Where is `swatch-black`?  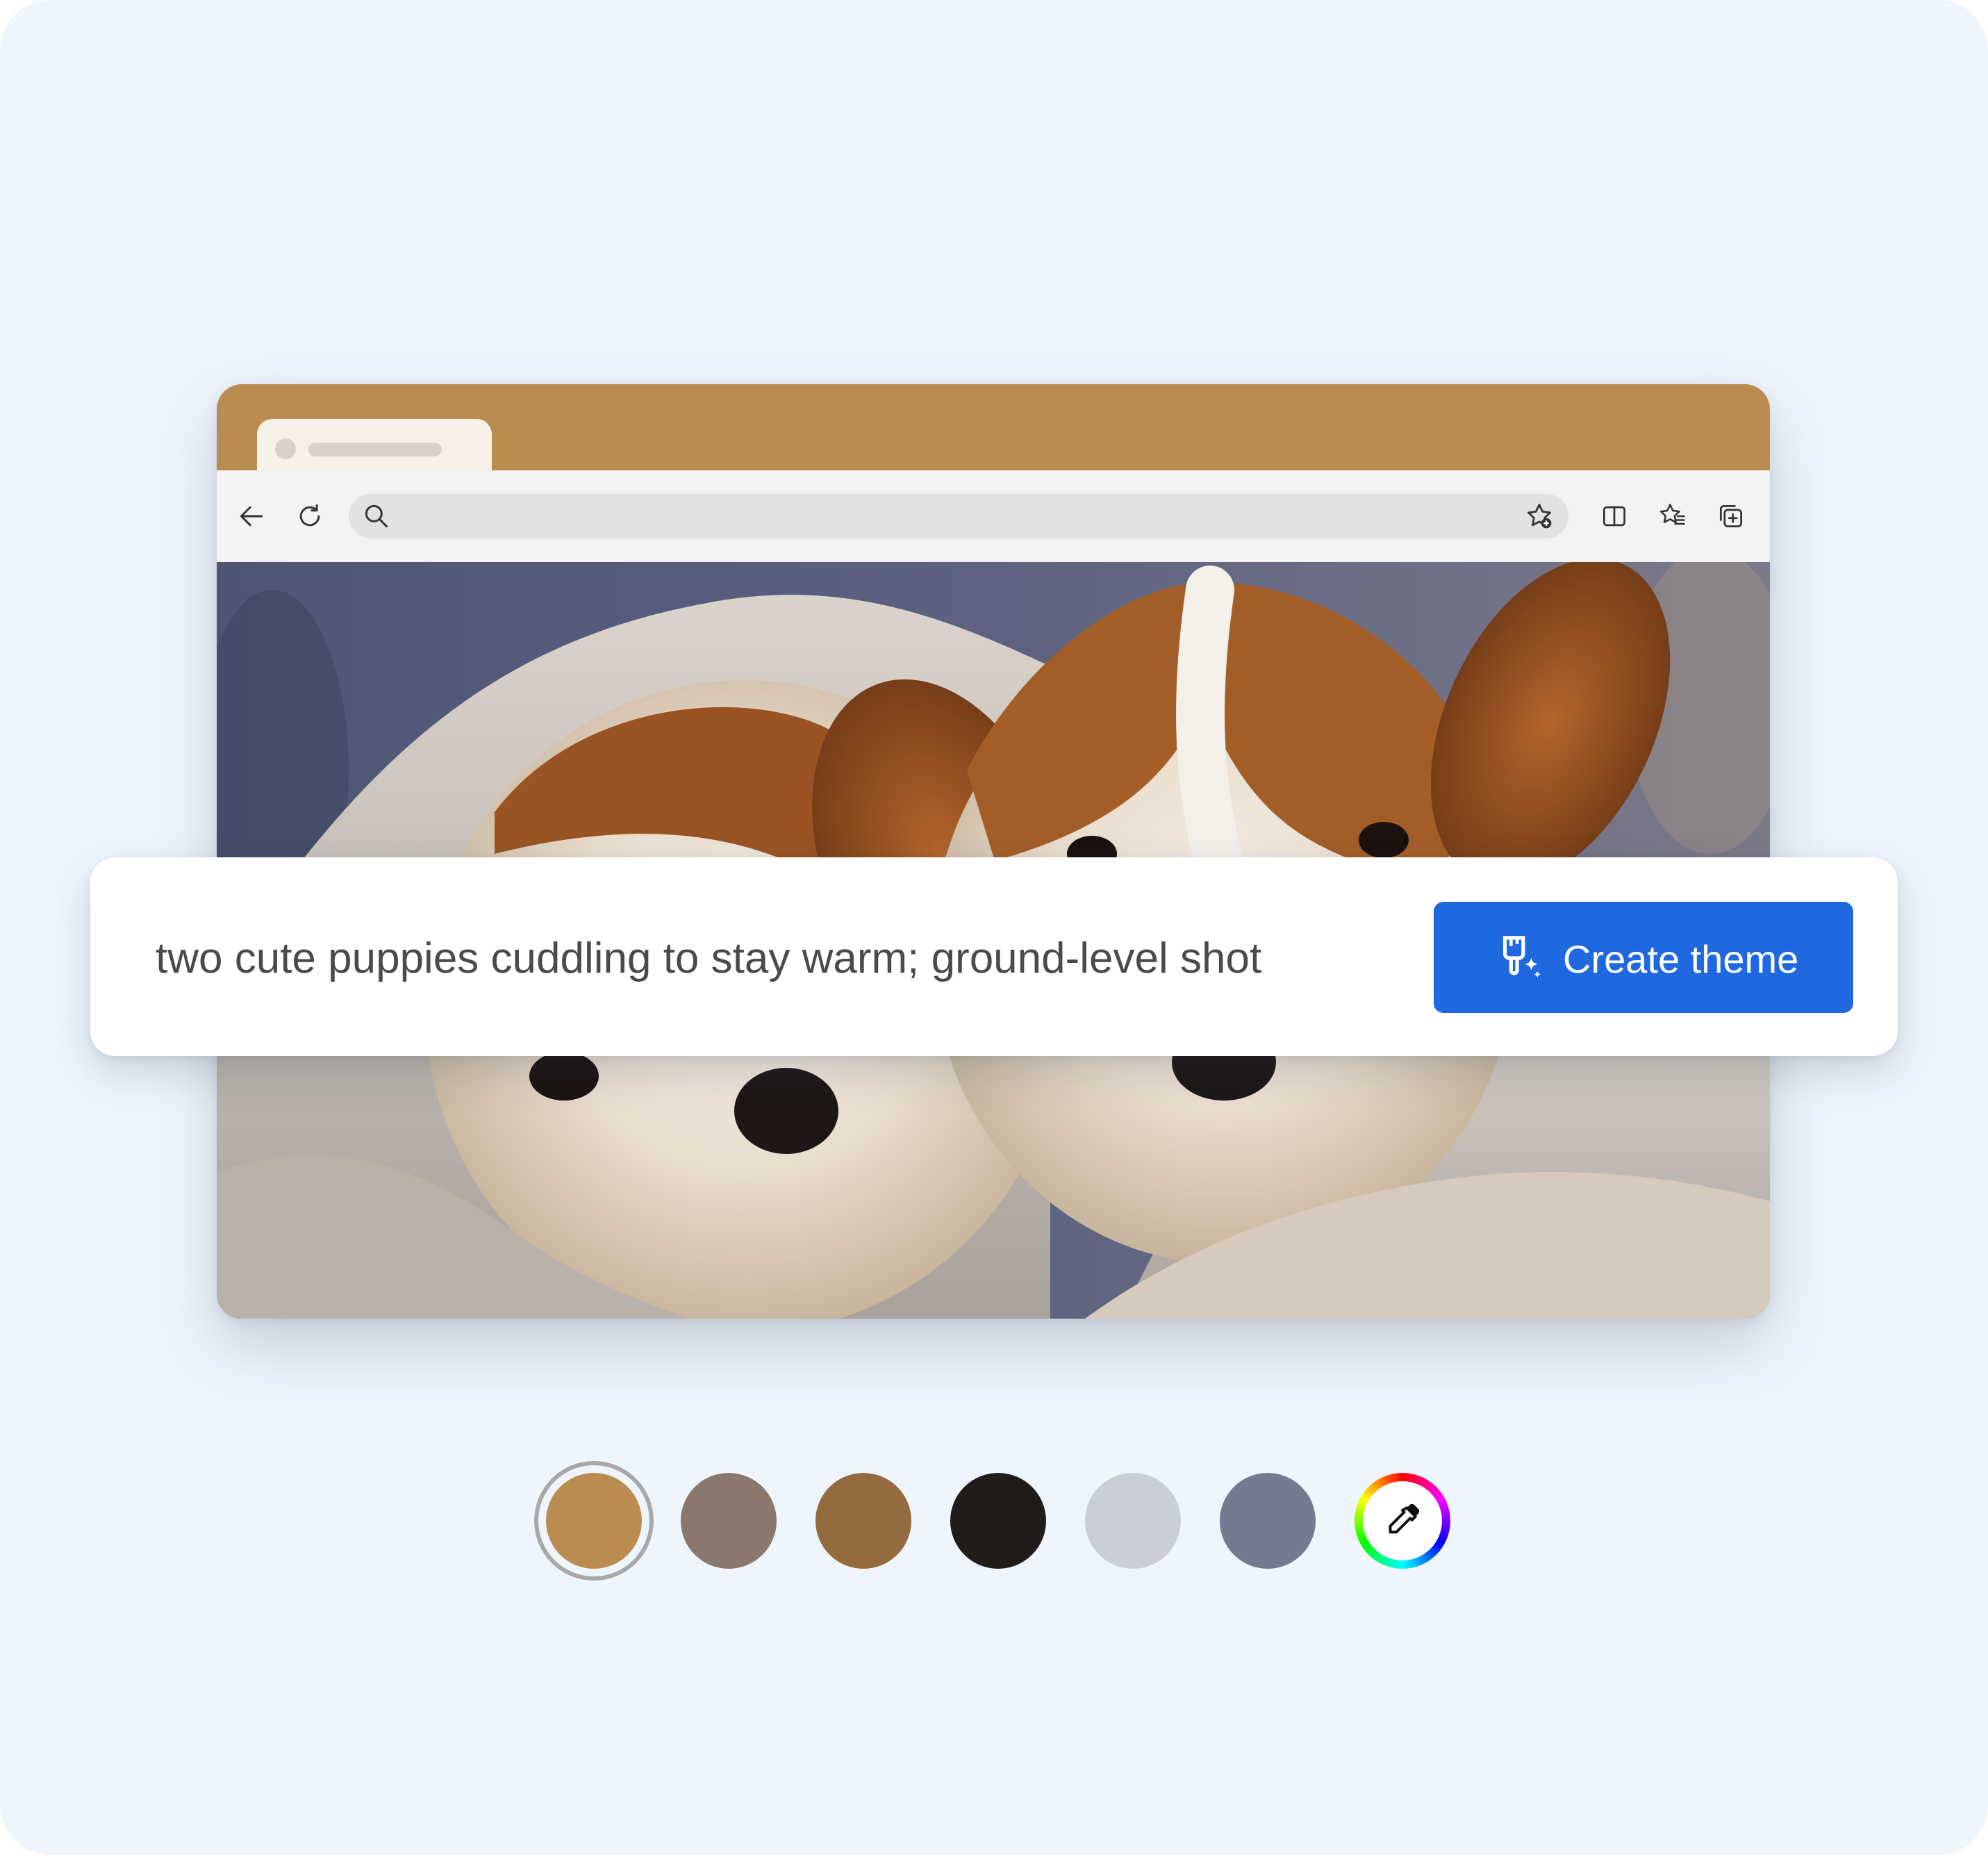 swatch-black is located at coordinates (998, 1521).